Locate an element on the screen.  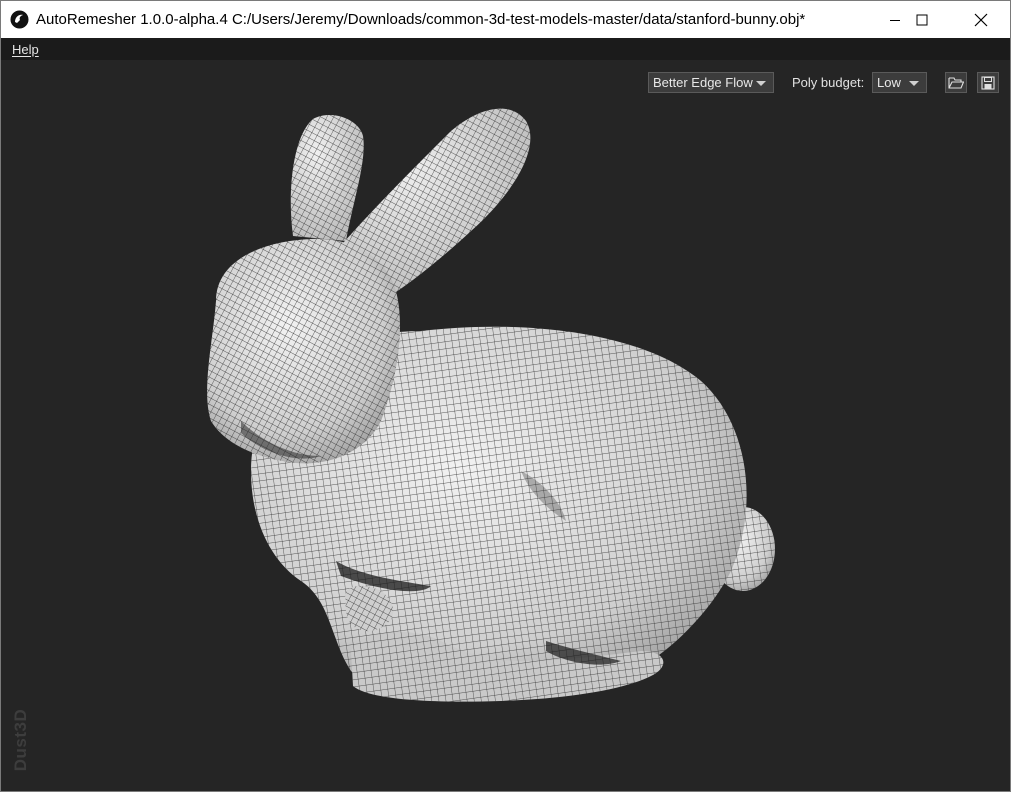
save-file-button is located at coordinates (988, 82).